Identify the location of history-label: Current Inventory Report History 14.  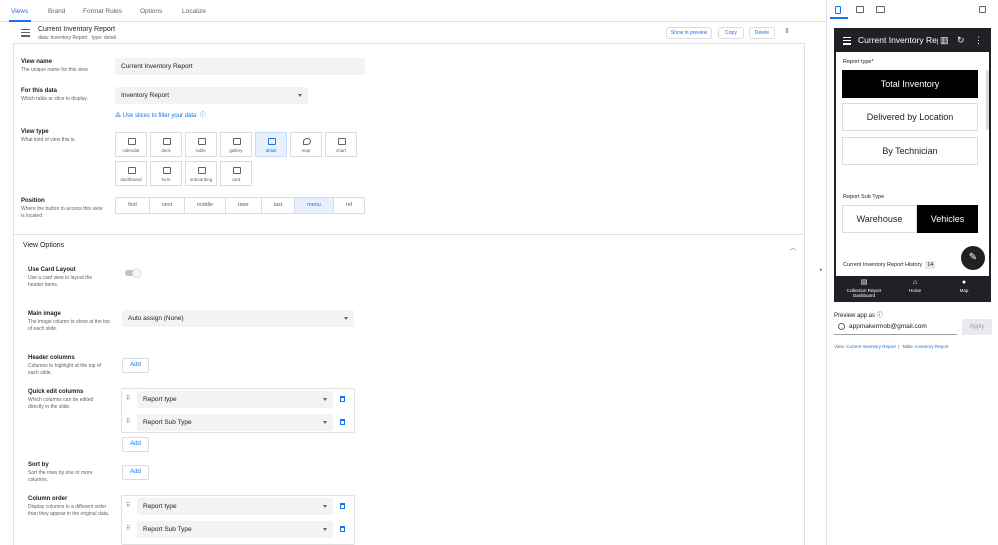
(889, 265).